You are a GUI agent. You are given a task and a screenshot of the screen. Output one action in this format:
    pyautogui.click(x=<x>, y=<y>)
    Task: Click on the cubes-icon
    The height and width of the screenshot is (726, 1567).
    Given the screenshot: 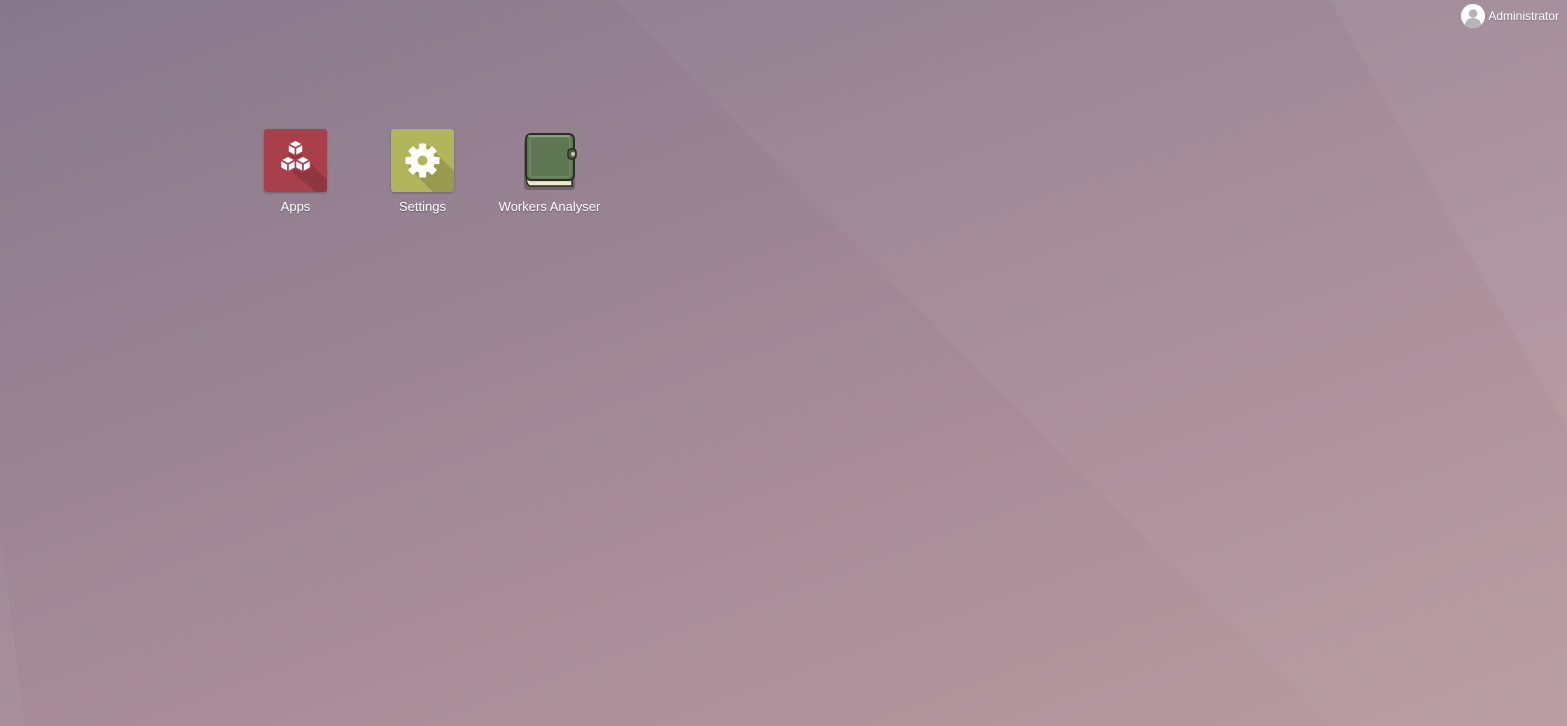 What is the action you would take?
    pyautogui.click(x=295, y=160)
    